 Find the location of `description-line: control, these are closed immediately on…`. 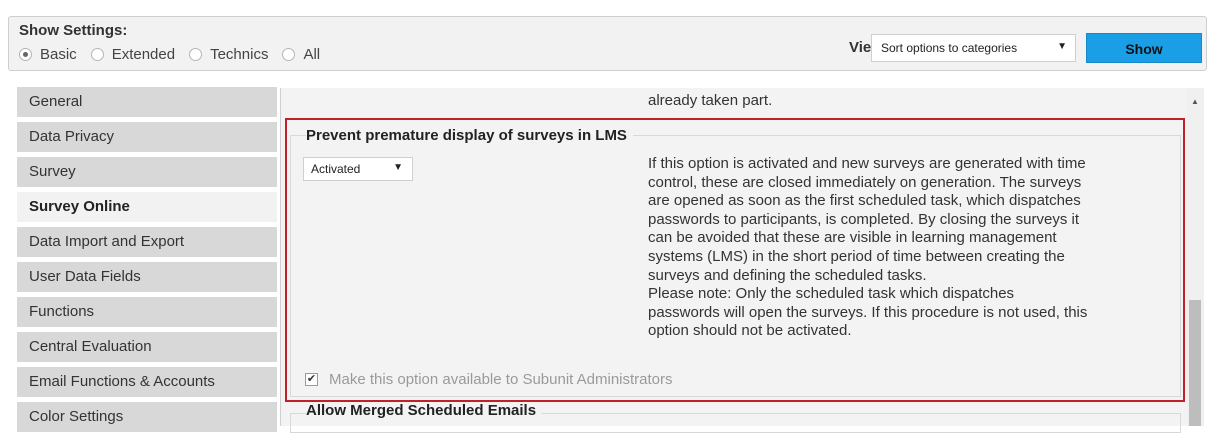

description-line: control, these are closed immediately on… is located at coordinates (865, 182).